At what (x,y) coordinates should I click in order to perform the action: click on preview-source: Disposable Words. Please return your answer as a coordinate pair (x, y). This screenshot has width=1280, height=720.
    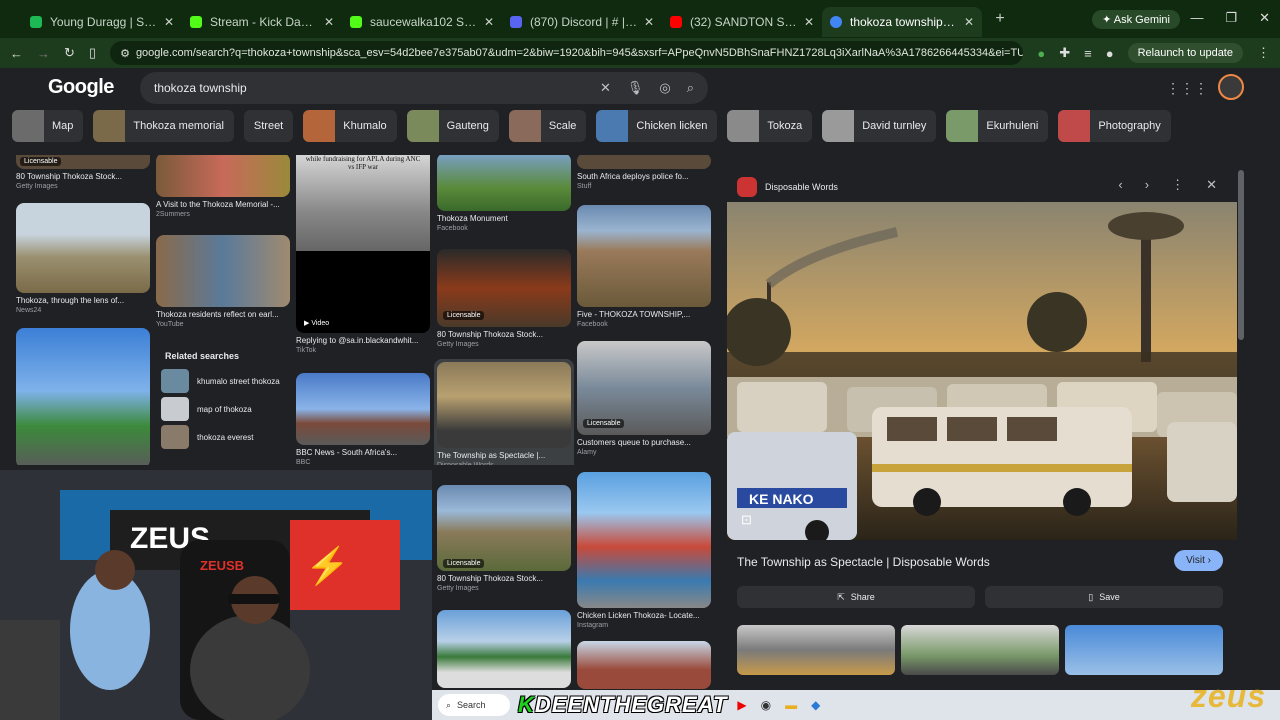
    Looking at the image, I should click on (787, 187).